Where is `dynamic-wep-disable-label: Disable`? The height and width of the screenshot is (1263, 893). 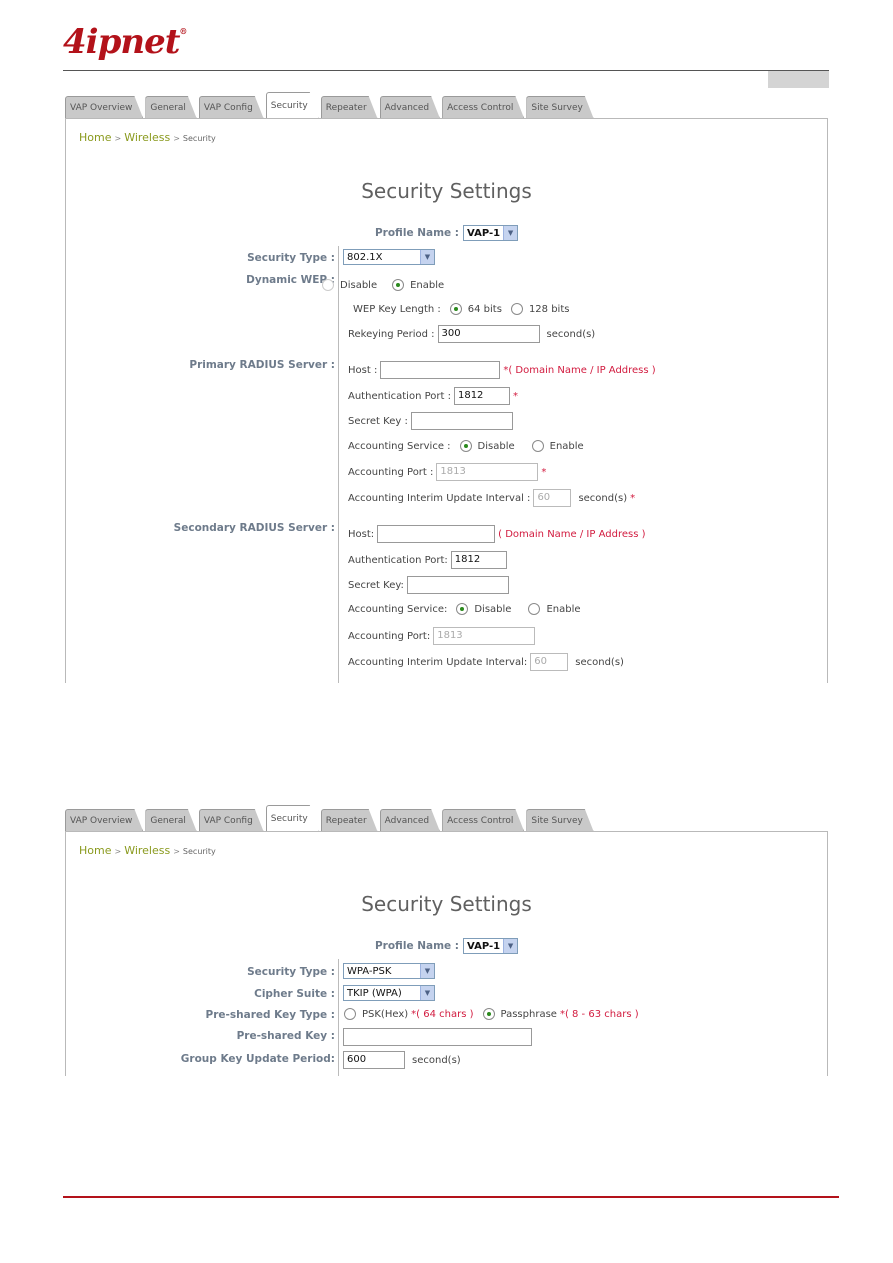
dynamic-wep-disable-label: Disable is located at coordinates (359, 285).